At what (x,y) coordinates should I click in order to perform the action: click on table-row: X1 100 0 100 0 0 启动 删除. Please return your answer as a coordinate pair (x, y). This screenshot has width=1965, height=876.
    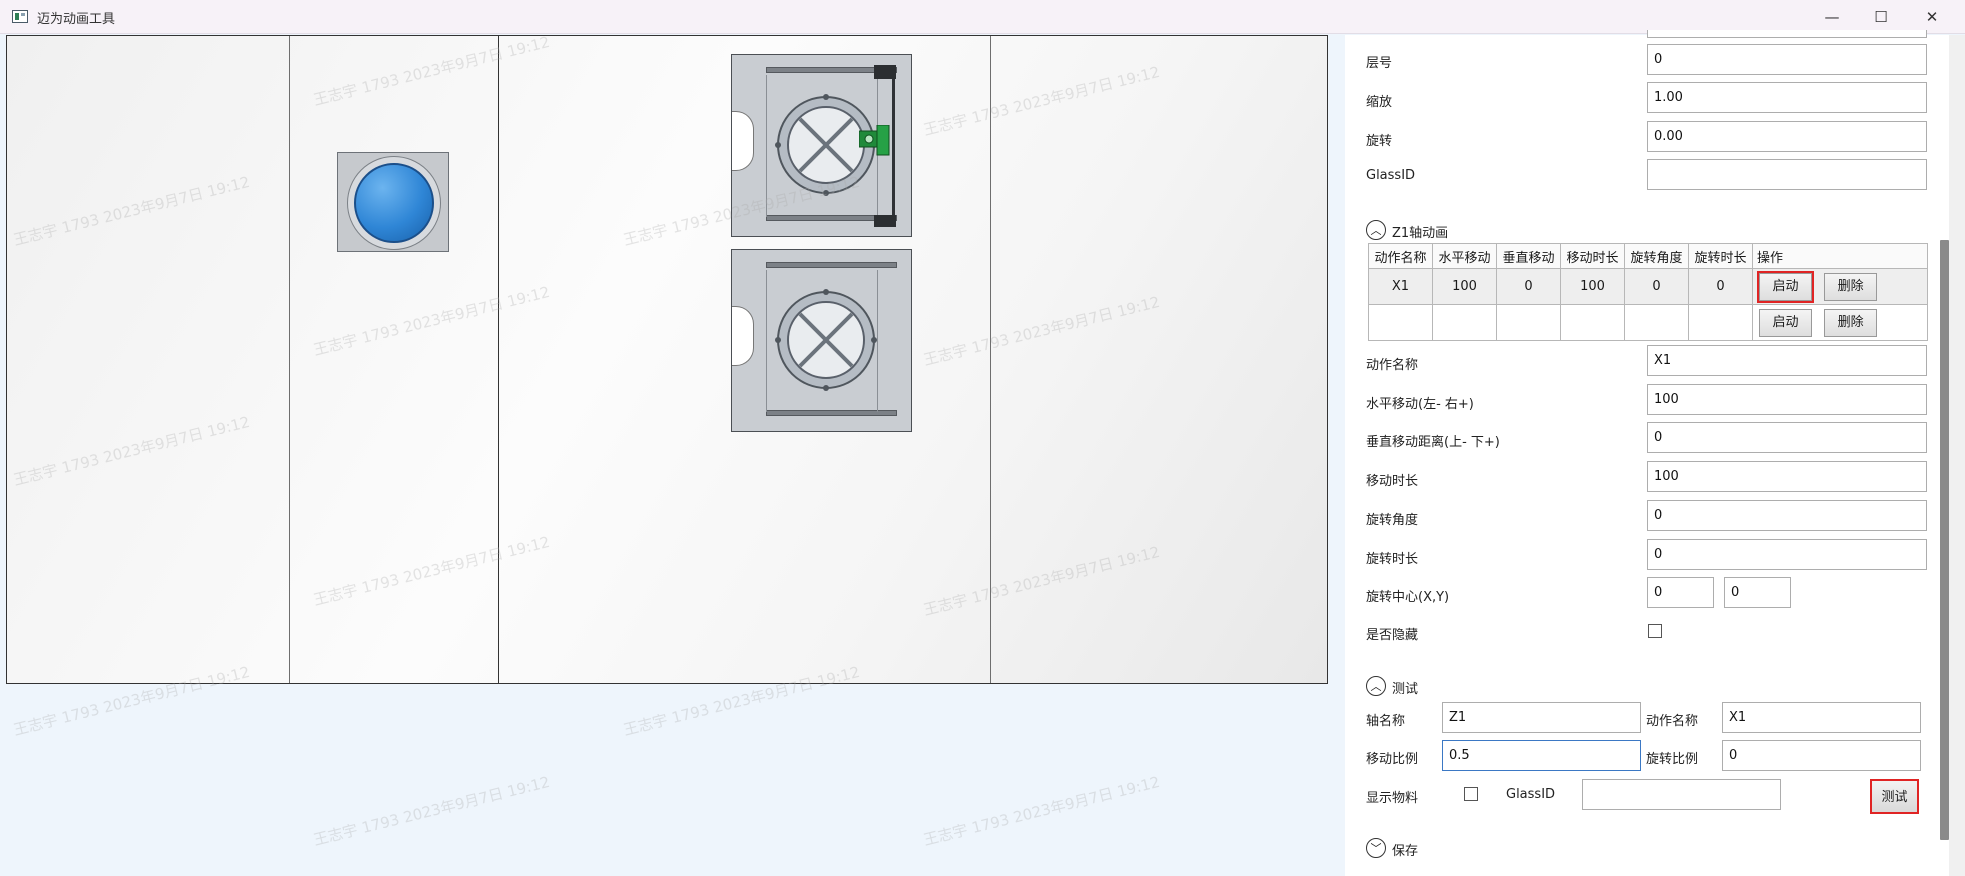
    Looking at the image, I should click on (1648, 286).